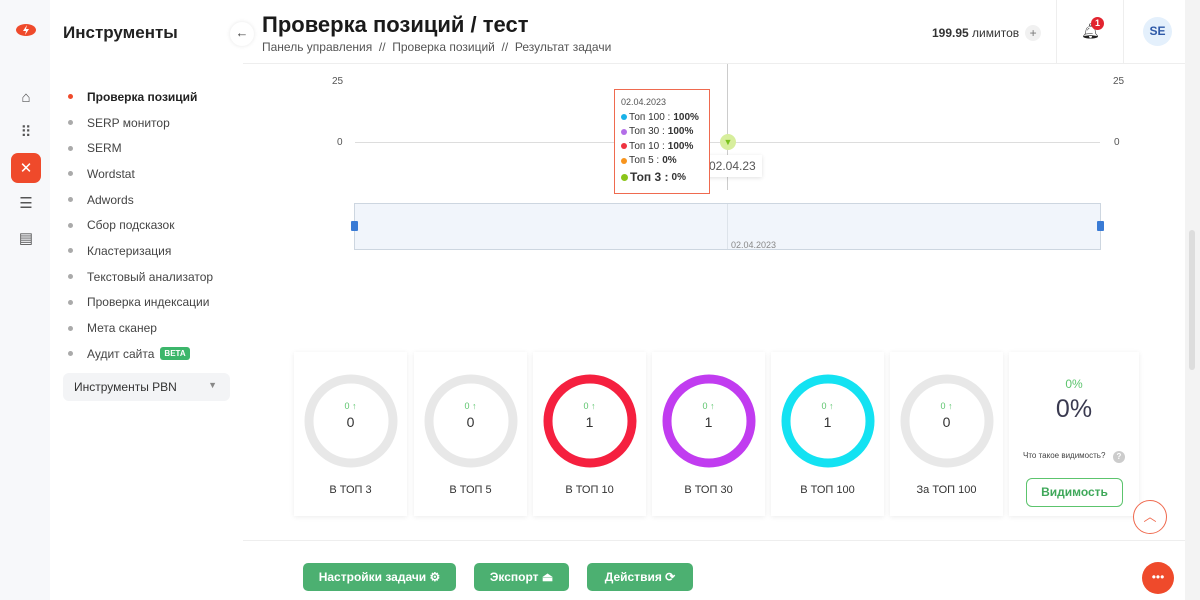 Image resolution: width=1200 pixels, height=600 pixels. What do you see at coordinates (754, 245) in the screenshot?
I see `navigator-date-label: 02.04.2023` at bounding box center [754, 245].